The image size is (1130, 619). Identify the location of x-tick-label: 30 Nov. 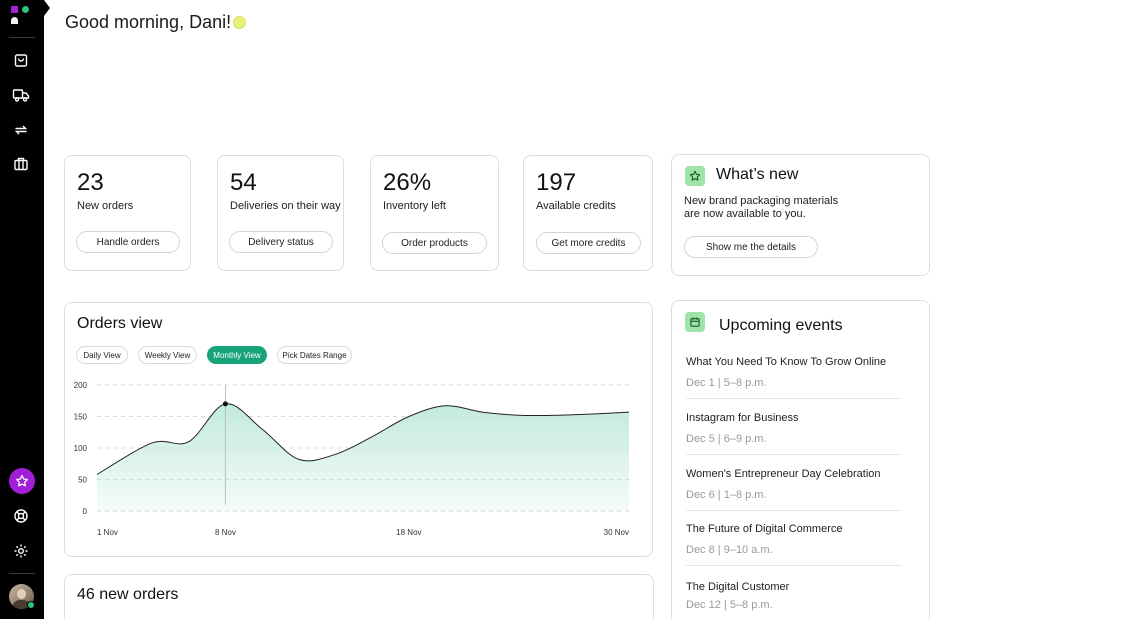
(616, 532).